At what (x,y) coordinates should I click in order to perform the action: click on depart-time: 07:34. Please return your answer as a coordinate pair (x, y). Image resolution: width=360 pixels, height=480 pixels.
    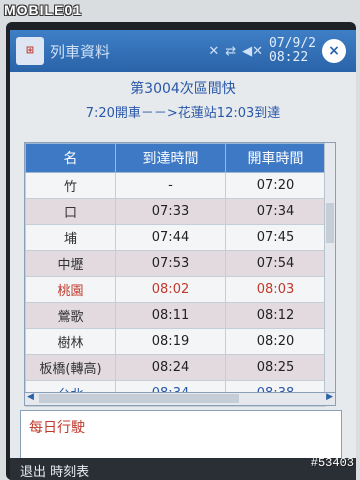
    Looking at the image, I should click on (275, 211).